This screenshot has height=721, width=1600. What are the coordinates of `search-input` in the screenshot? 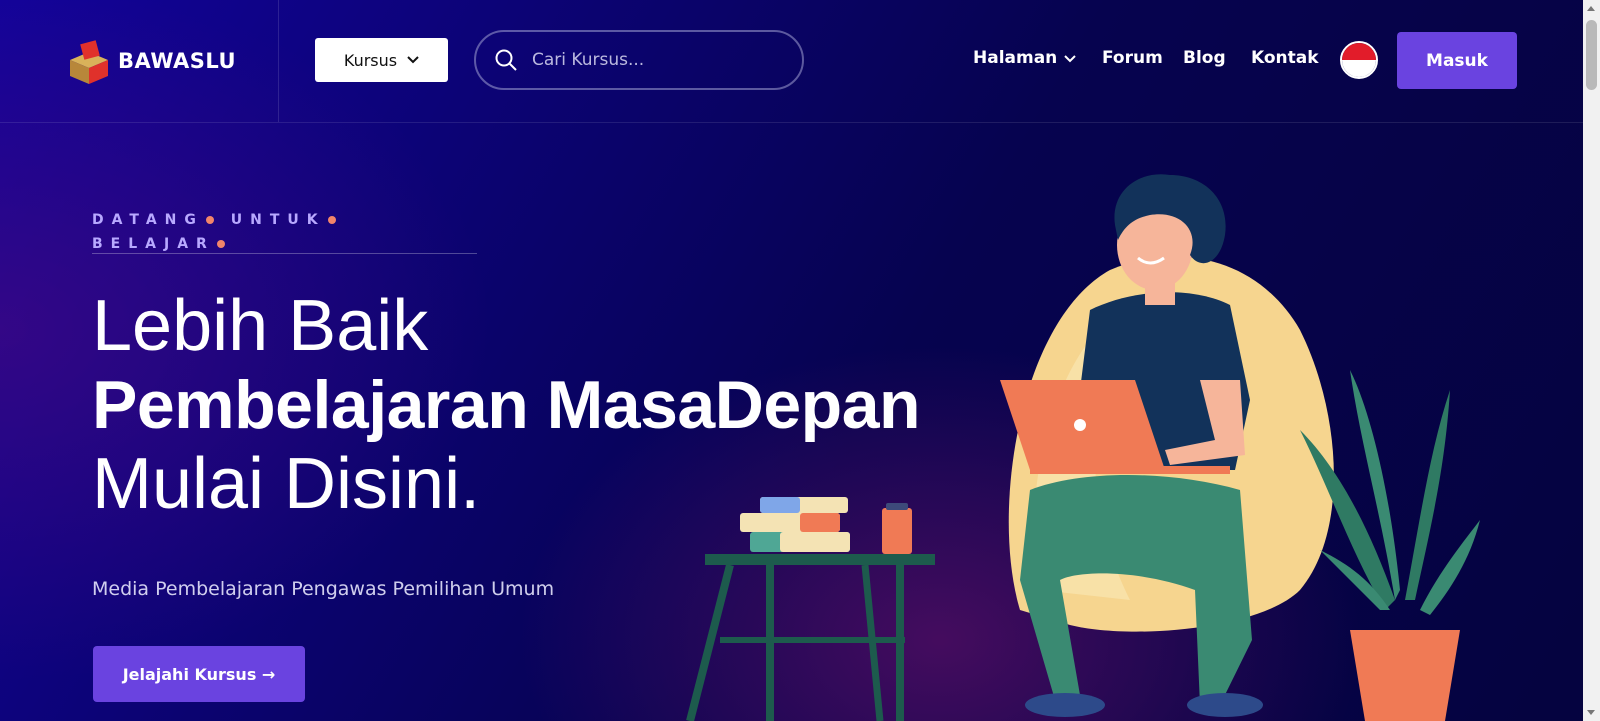 It's located at (662, 60).